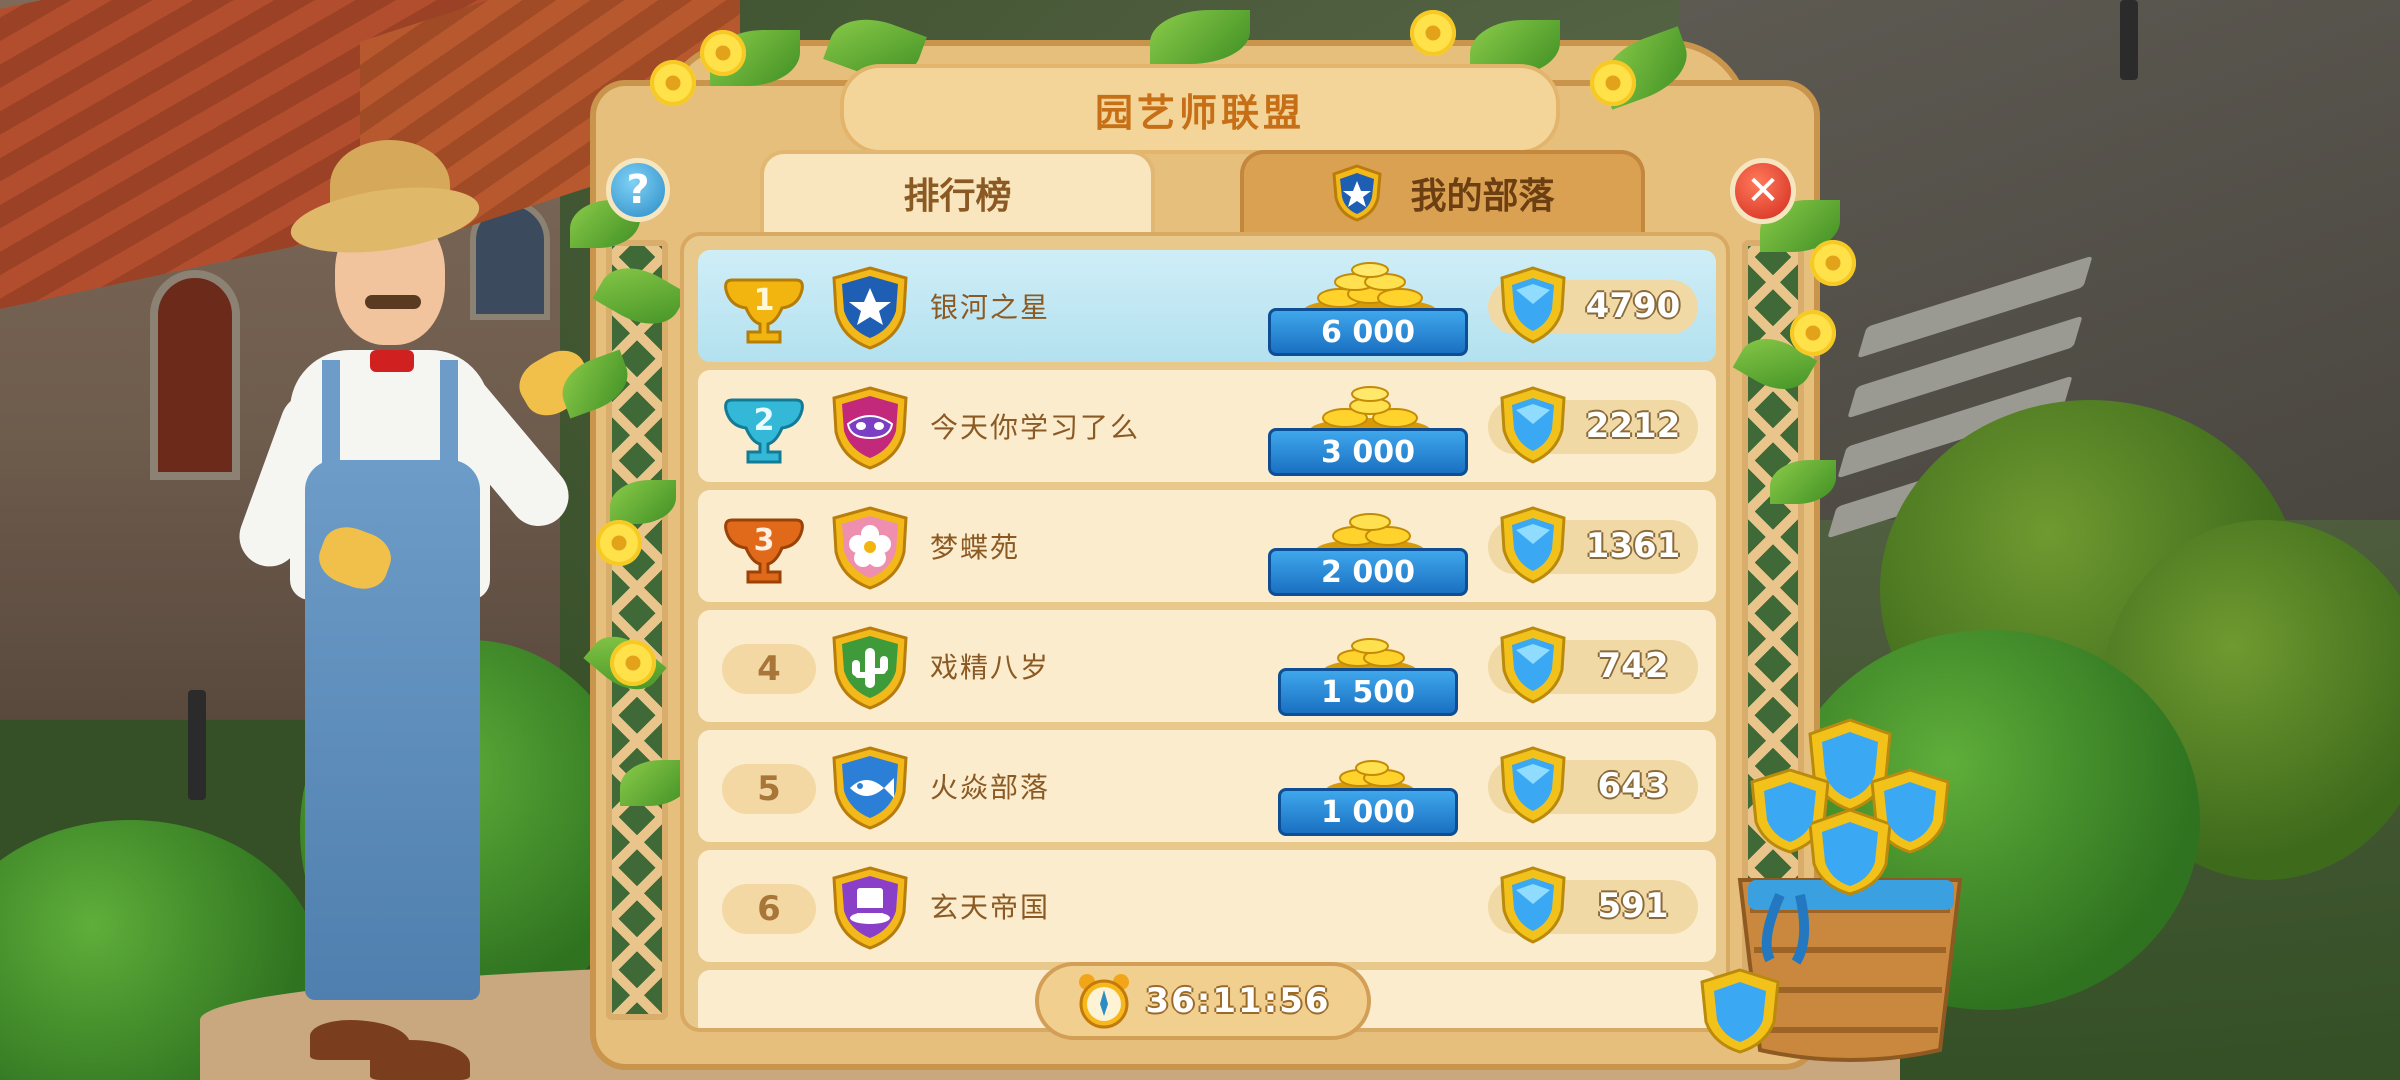 The height and width of the screenshot is (1080, 2400). Describe the element at coordinates (769, 909) in the screenshot. I see `rank-number: 6` at that location.